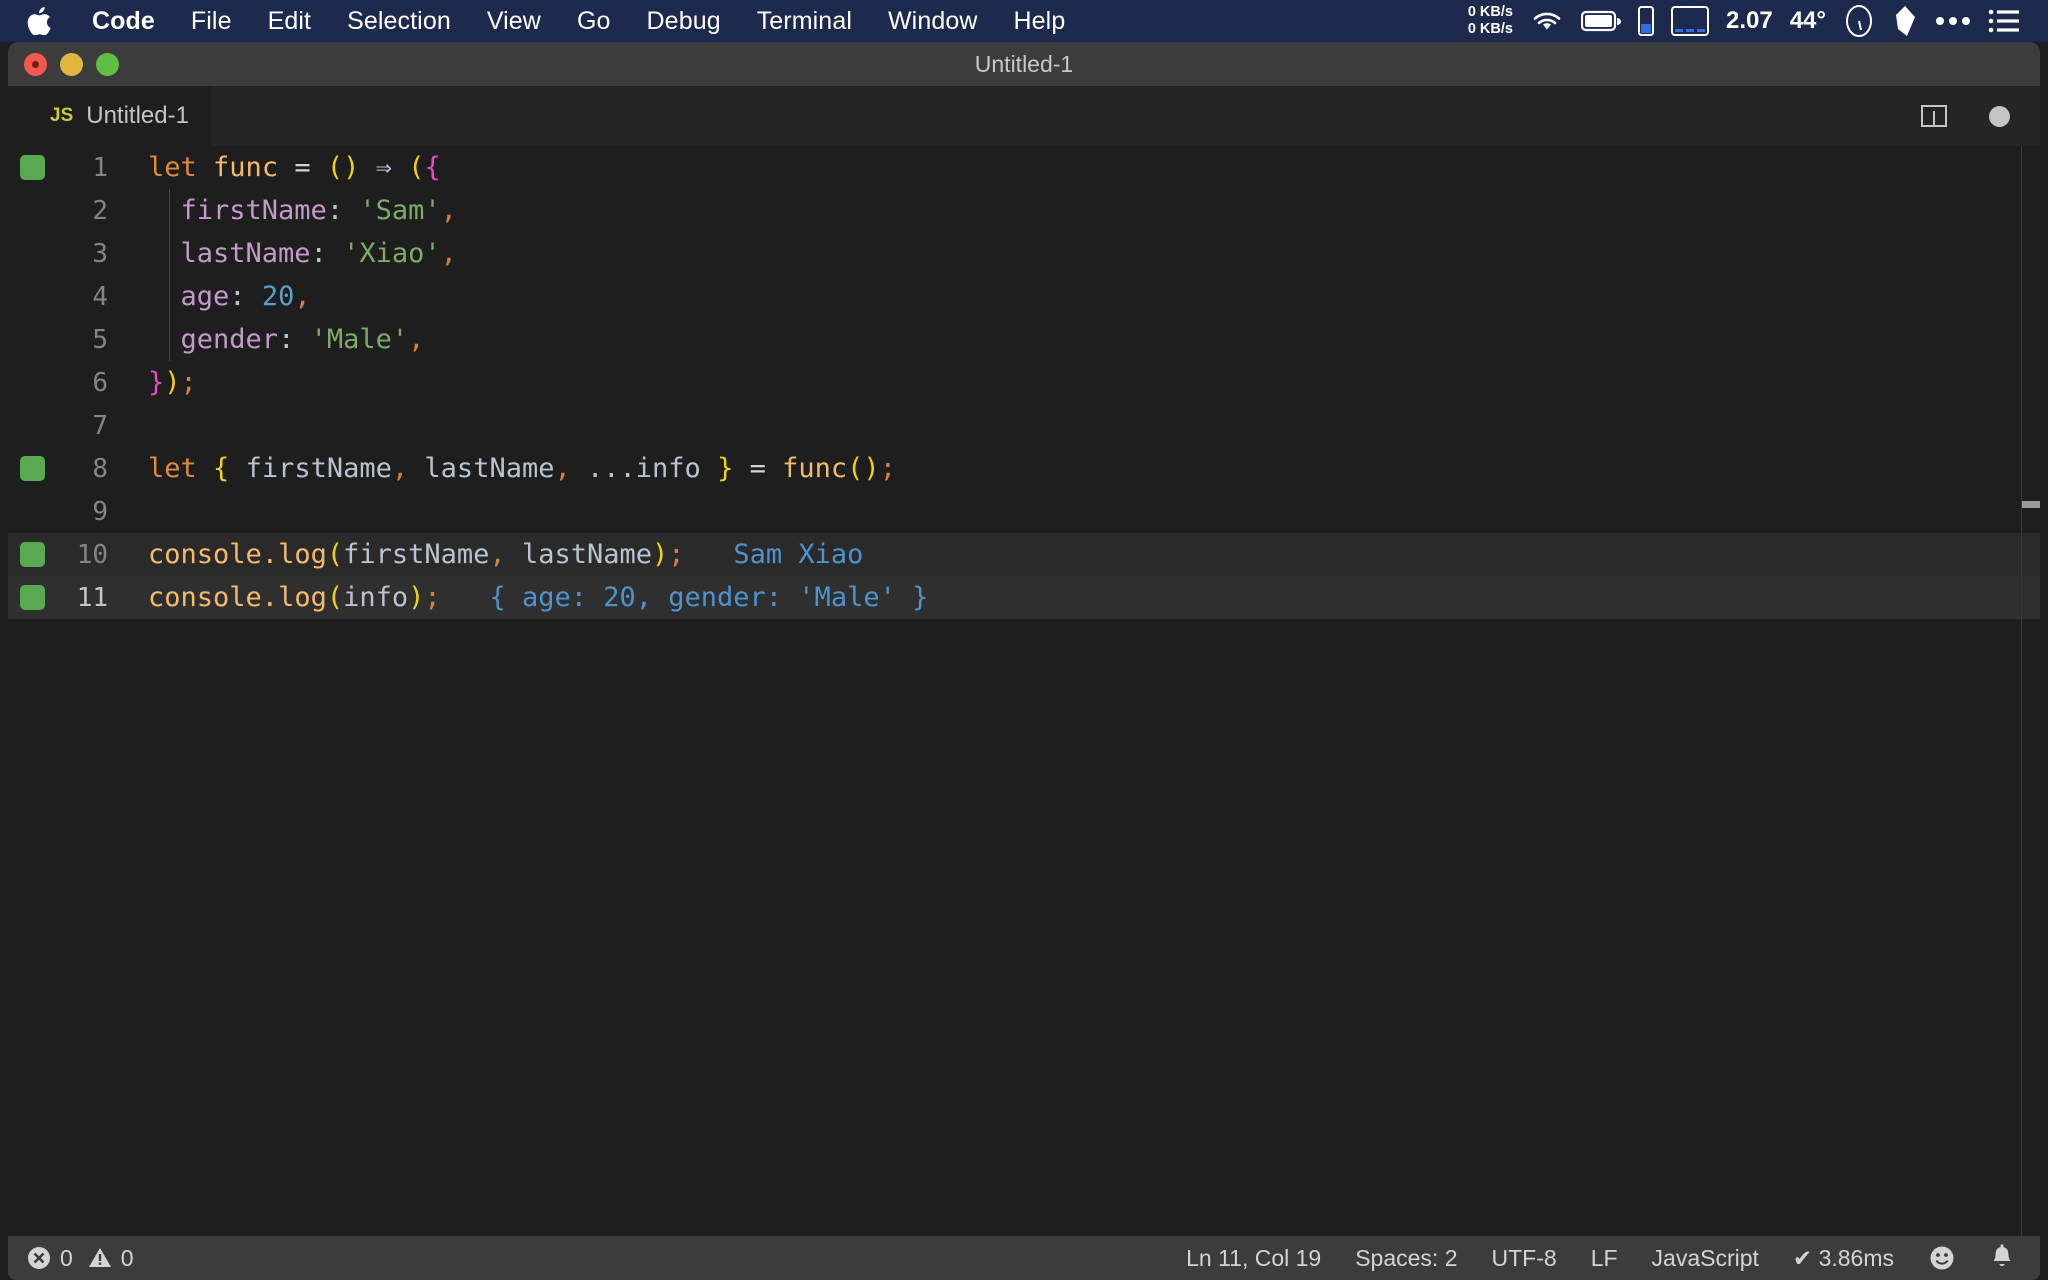 This screenshot has height=1280, width=2048. I want to click on temperature-value: 44°, so click(1808, 21).